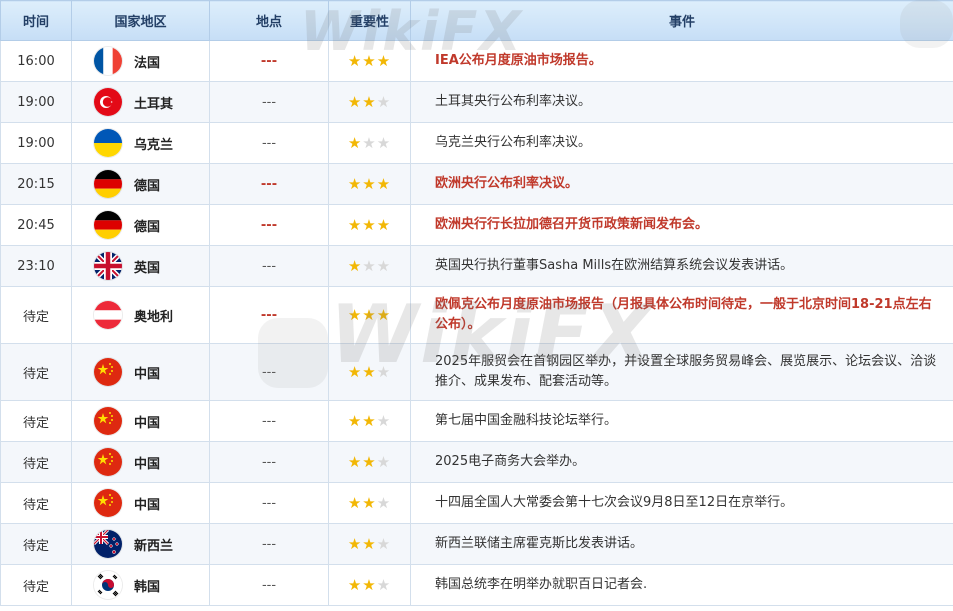 The width and height of the screenshot is (953, 611). I want to click on ukraine-flag-icon, so click(108, 143).